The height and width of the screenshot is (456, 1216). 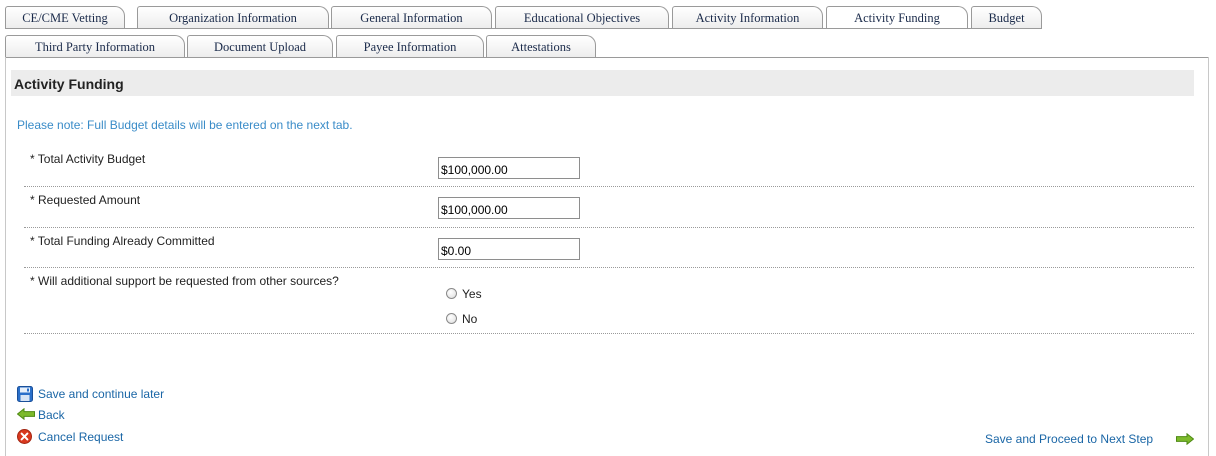 What do you see at coordinates (80, 437) in the screenshot?
I see `cancel-request-link: Cancel Request` at bounding box center [80, 437].